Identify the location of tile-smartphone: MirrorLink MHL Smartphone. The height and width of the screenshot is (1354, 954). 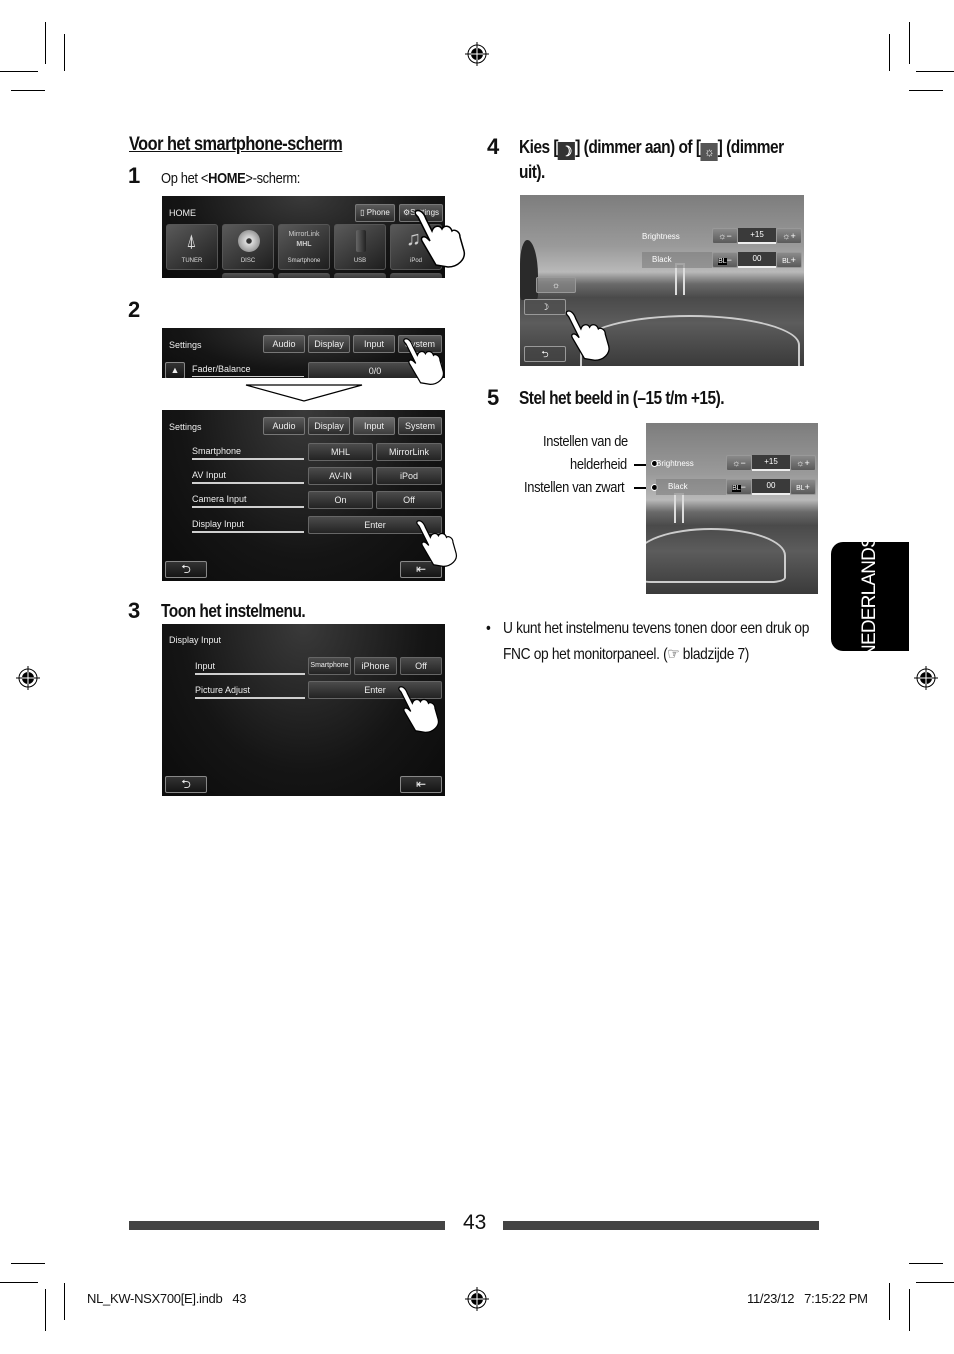
(304, 247).